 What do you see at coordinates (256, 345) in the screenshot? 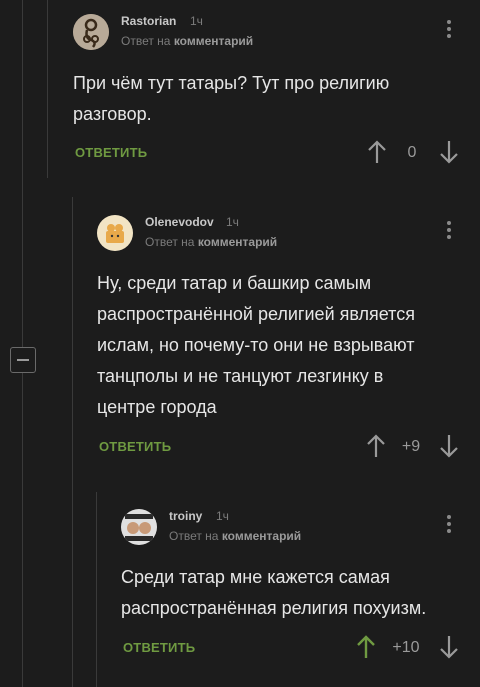
I see `comment-text-line: ислам, но почему-то они не взрывают` at bounding box center [256, 345].